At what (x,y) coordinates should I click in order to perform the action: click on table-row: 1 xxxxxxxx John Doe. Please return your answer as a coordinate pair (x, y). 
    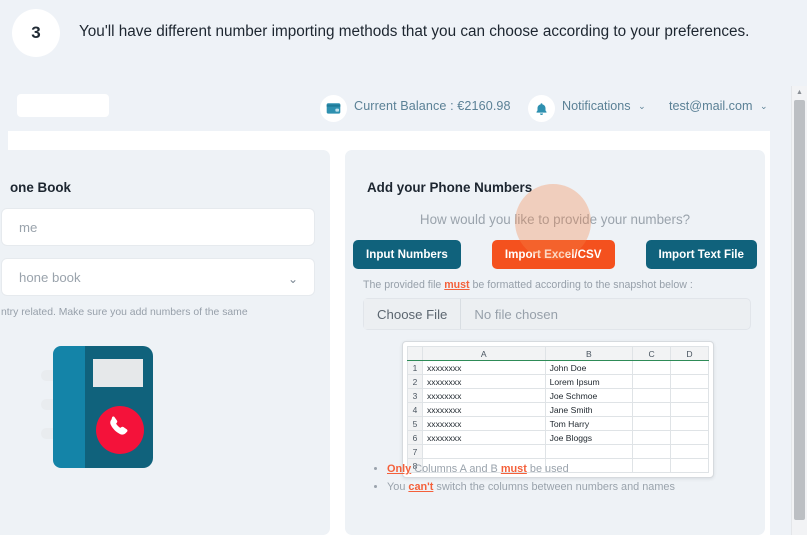
    Looking at the image, I should click on (558, 367).